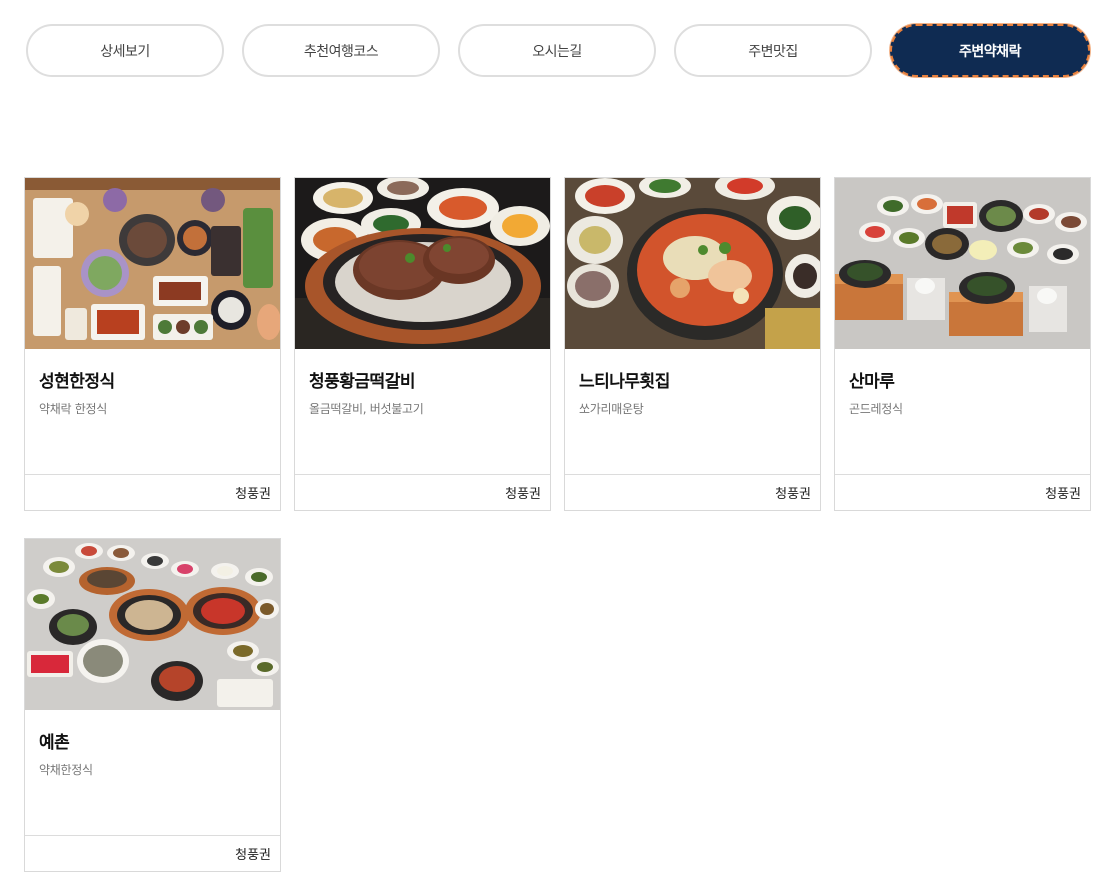  What do you see at coordinates (152, 411) in the screenshot?
I see `card-body: 성현한정식 약채락 한정식` at bounding box center [152, 411].